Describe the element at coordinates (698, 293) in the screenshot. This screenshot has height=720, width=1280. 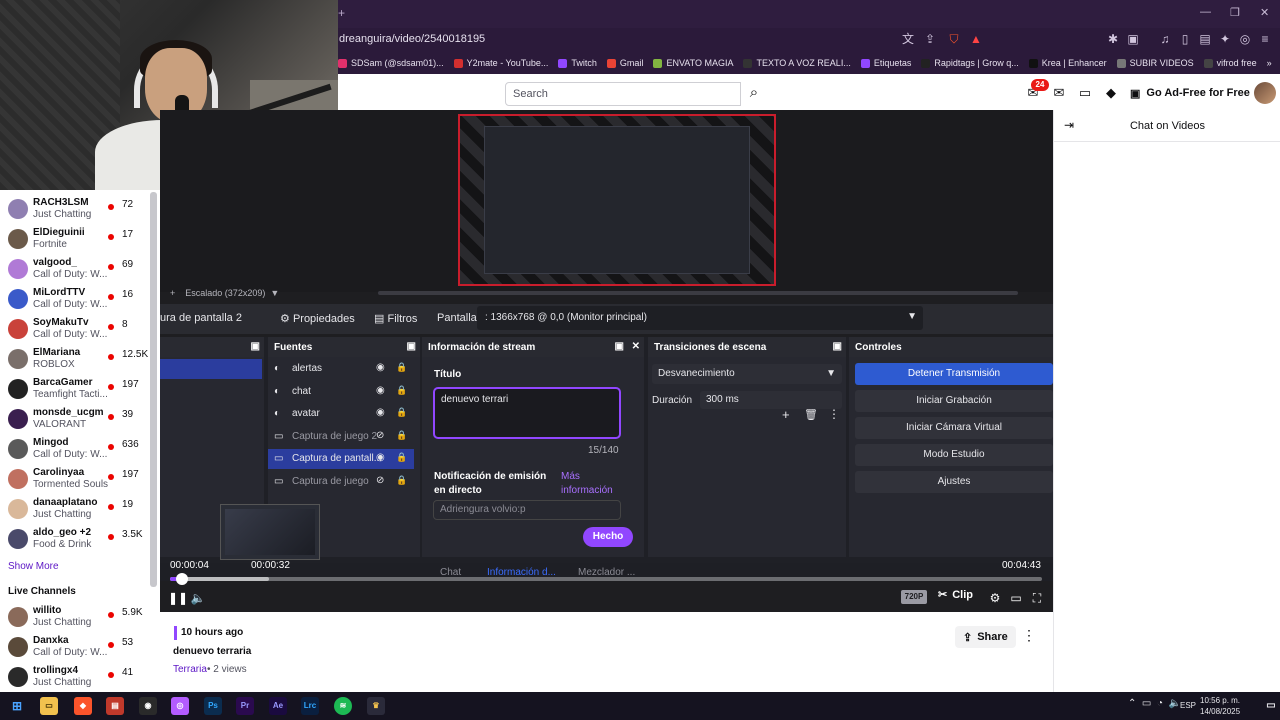
I see `preview-scrollbar` at that location.